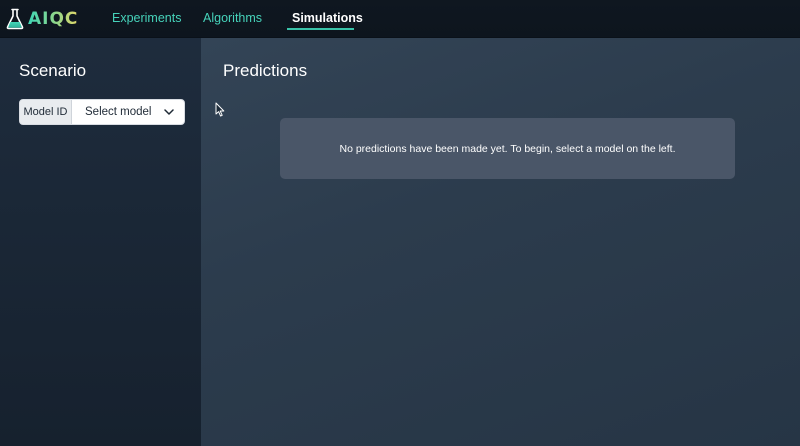 Image resolution: width=800 pixels, height=446 pixels. I want to click on page-title: Predictions, so click(265, 70).